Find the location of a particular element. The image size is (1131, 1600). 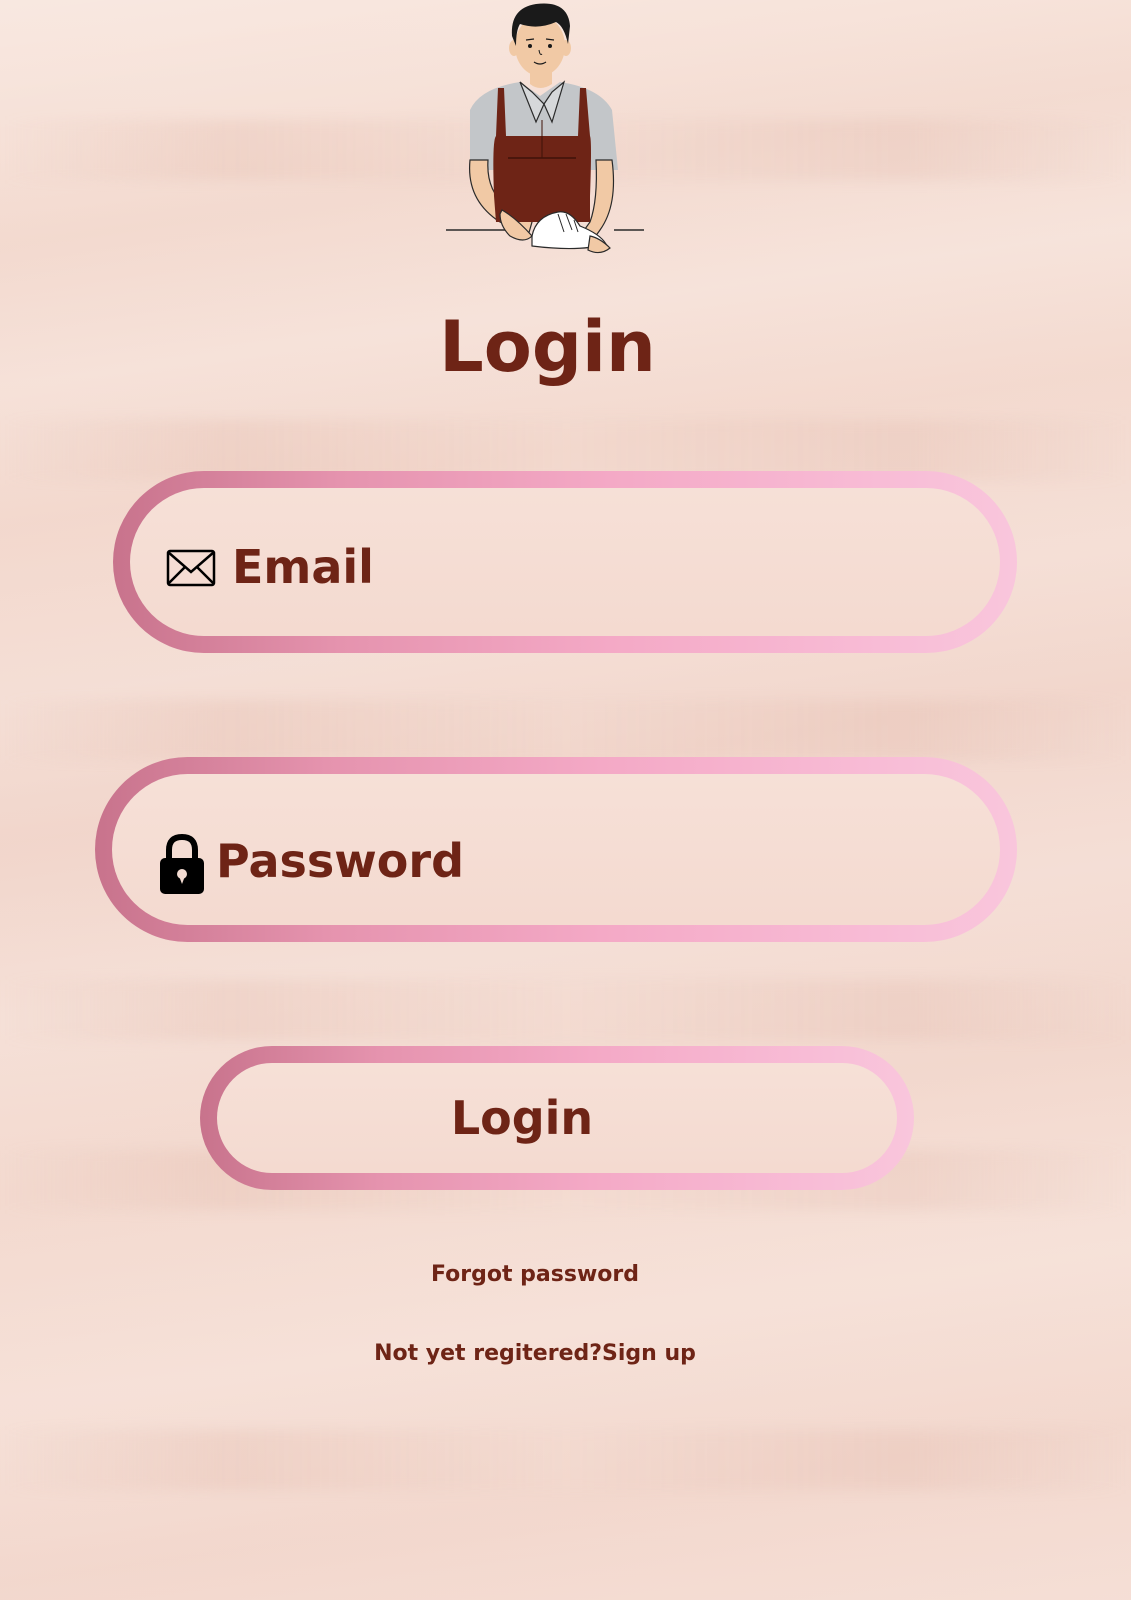

password-field: Password is located at coordinates (556, 849).